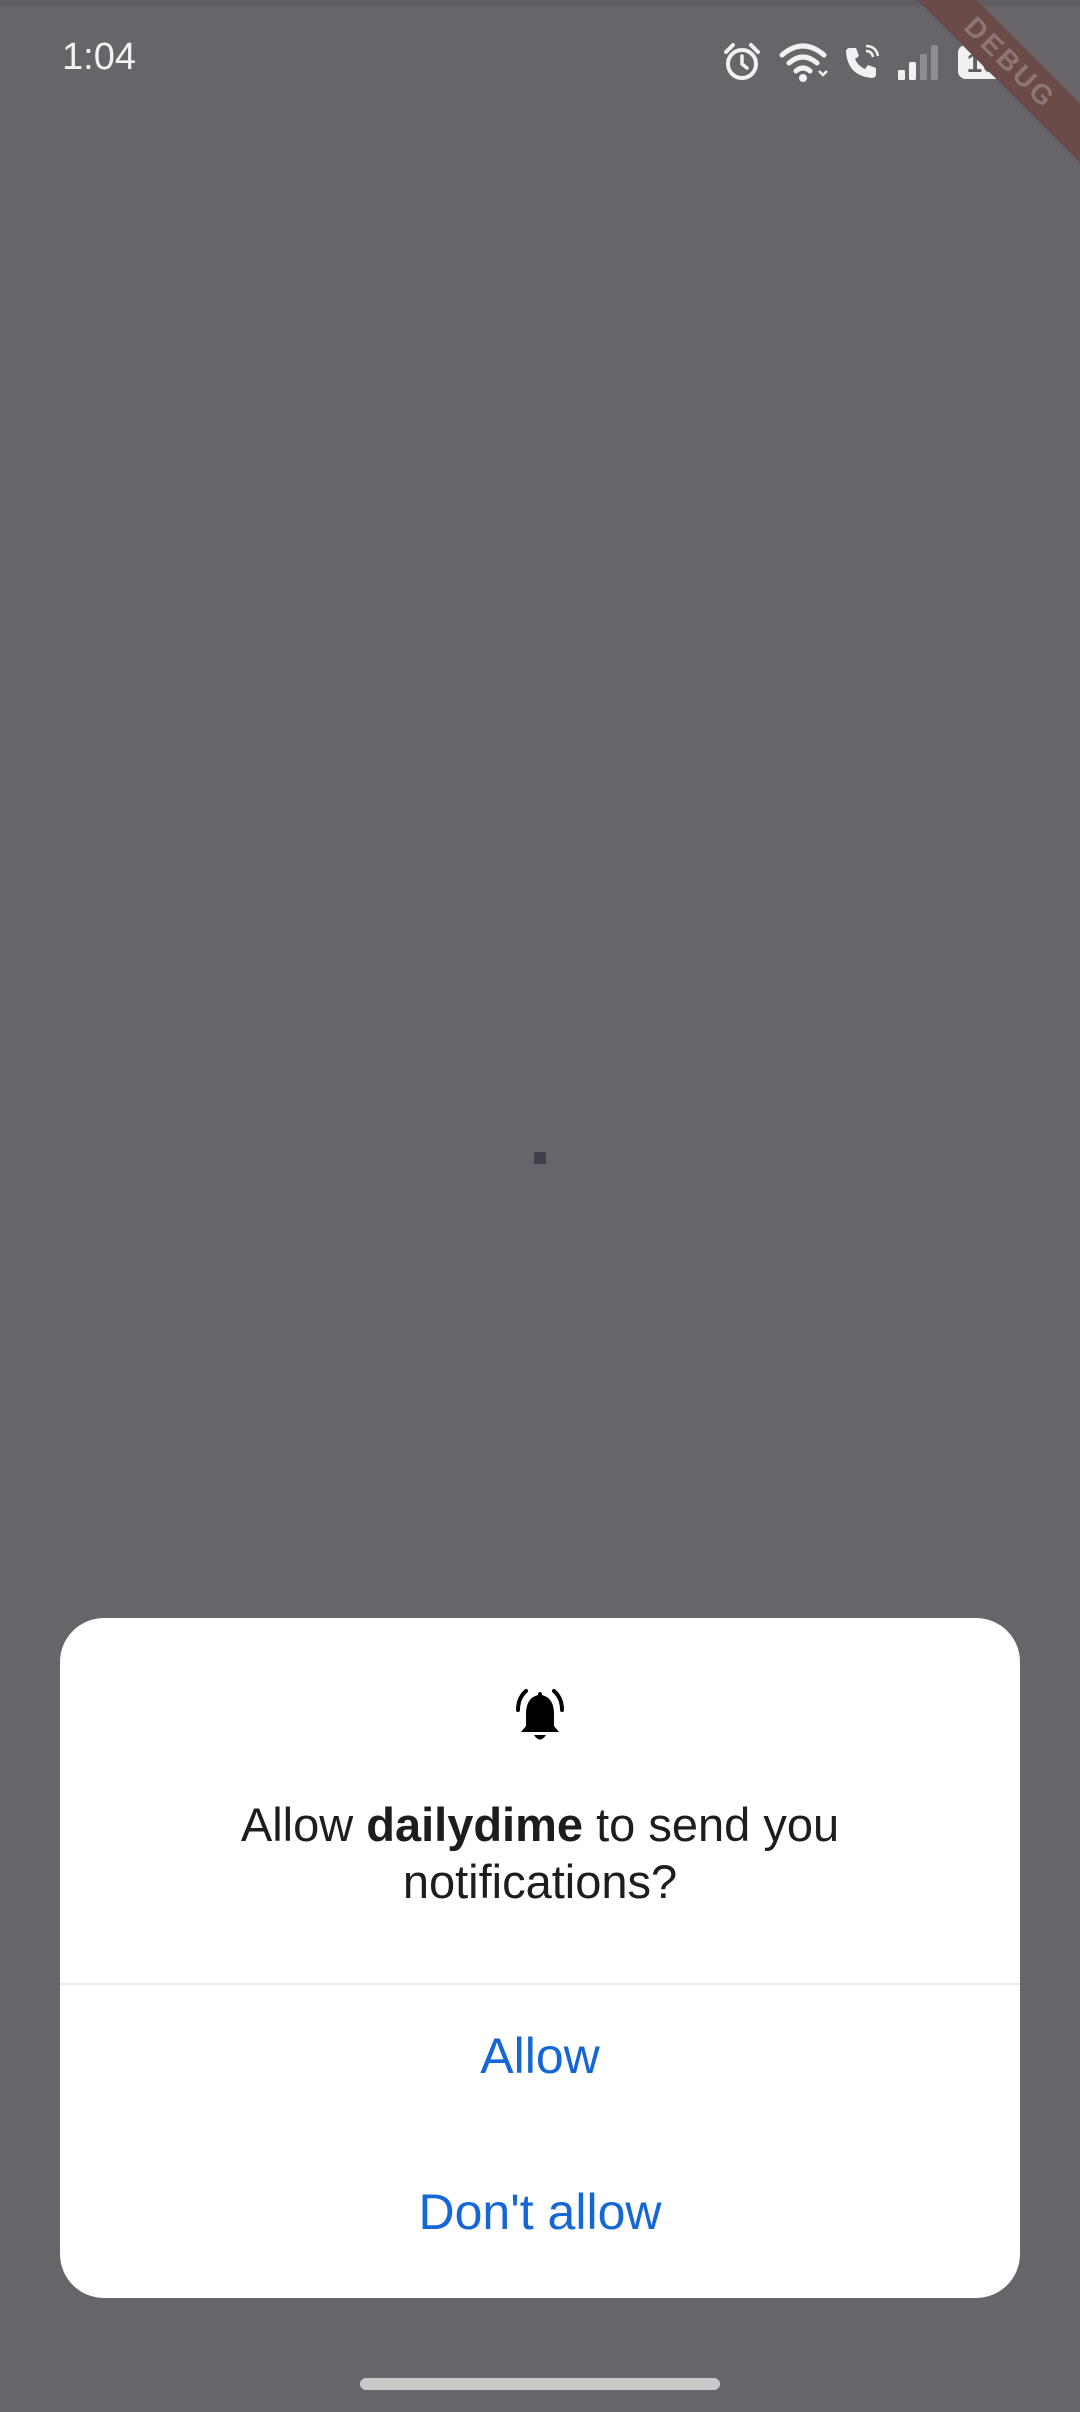  Describe the element at coordinates (540, 2212) in the screenshot. I see `dont-allow-button: Don't allow` at that location.